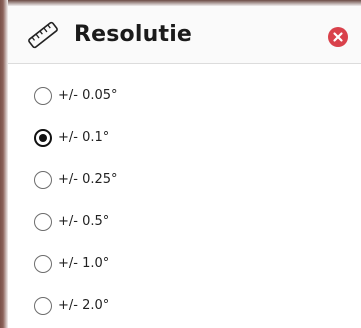 The height and width of the screenshot is (328, 361). I want to click on option-label: +/- 0.05°, so click(88, 95).